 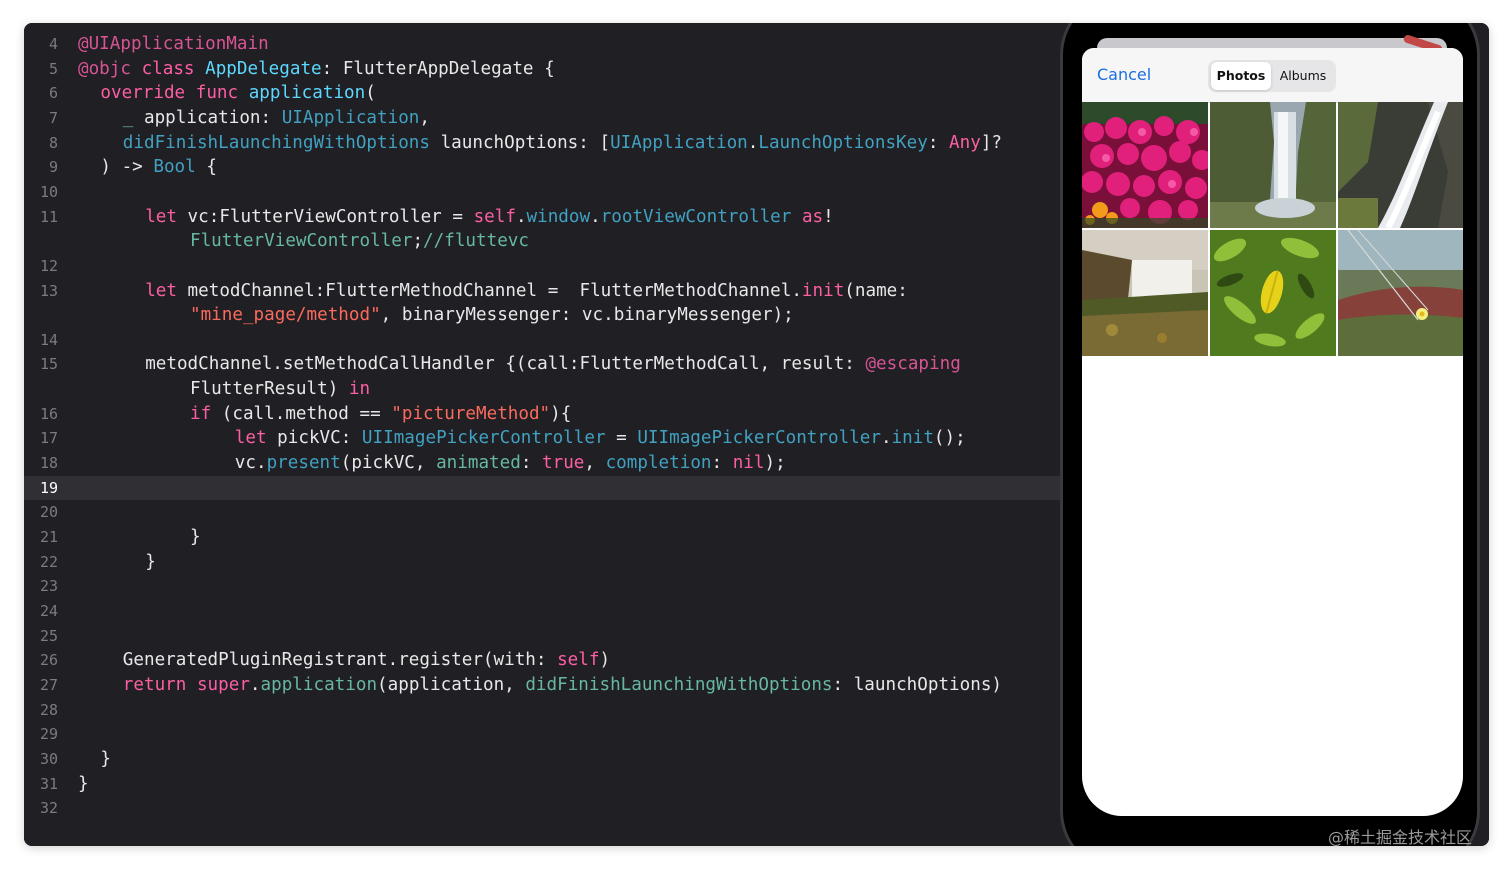 I want to click on code-token: (pickVC,, so click(x=388, y=463).